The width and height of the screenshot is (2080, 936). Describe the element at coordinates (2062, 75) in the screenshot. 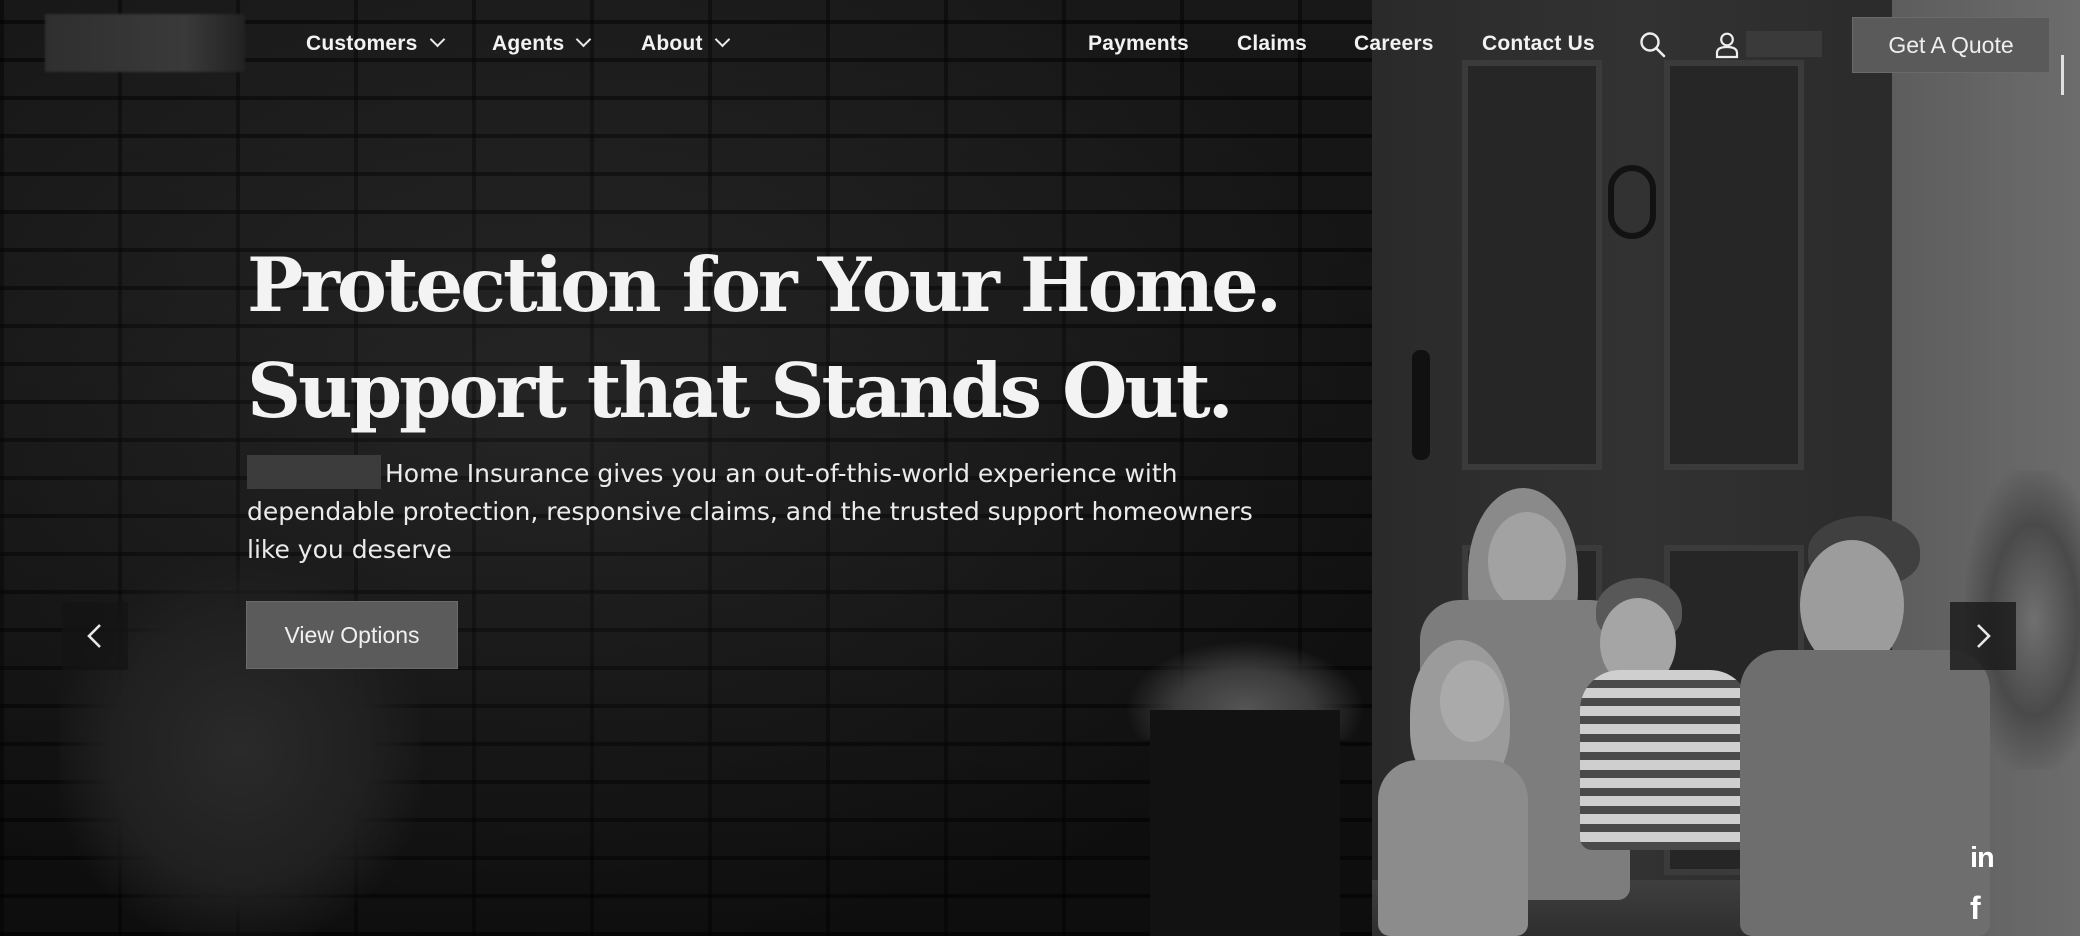

I see `scrollbar` at that location.